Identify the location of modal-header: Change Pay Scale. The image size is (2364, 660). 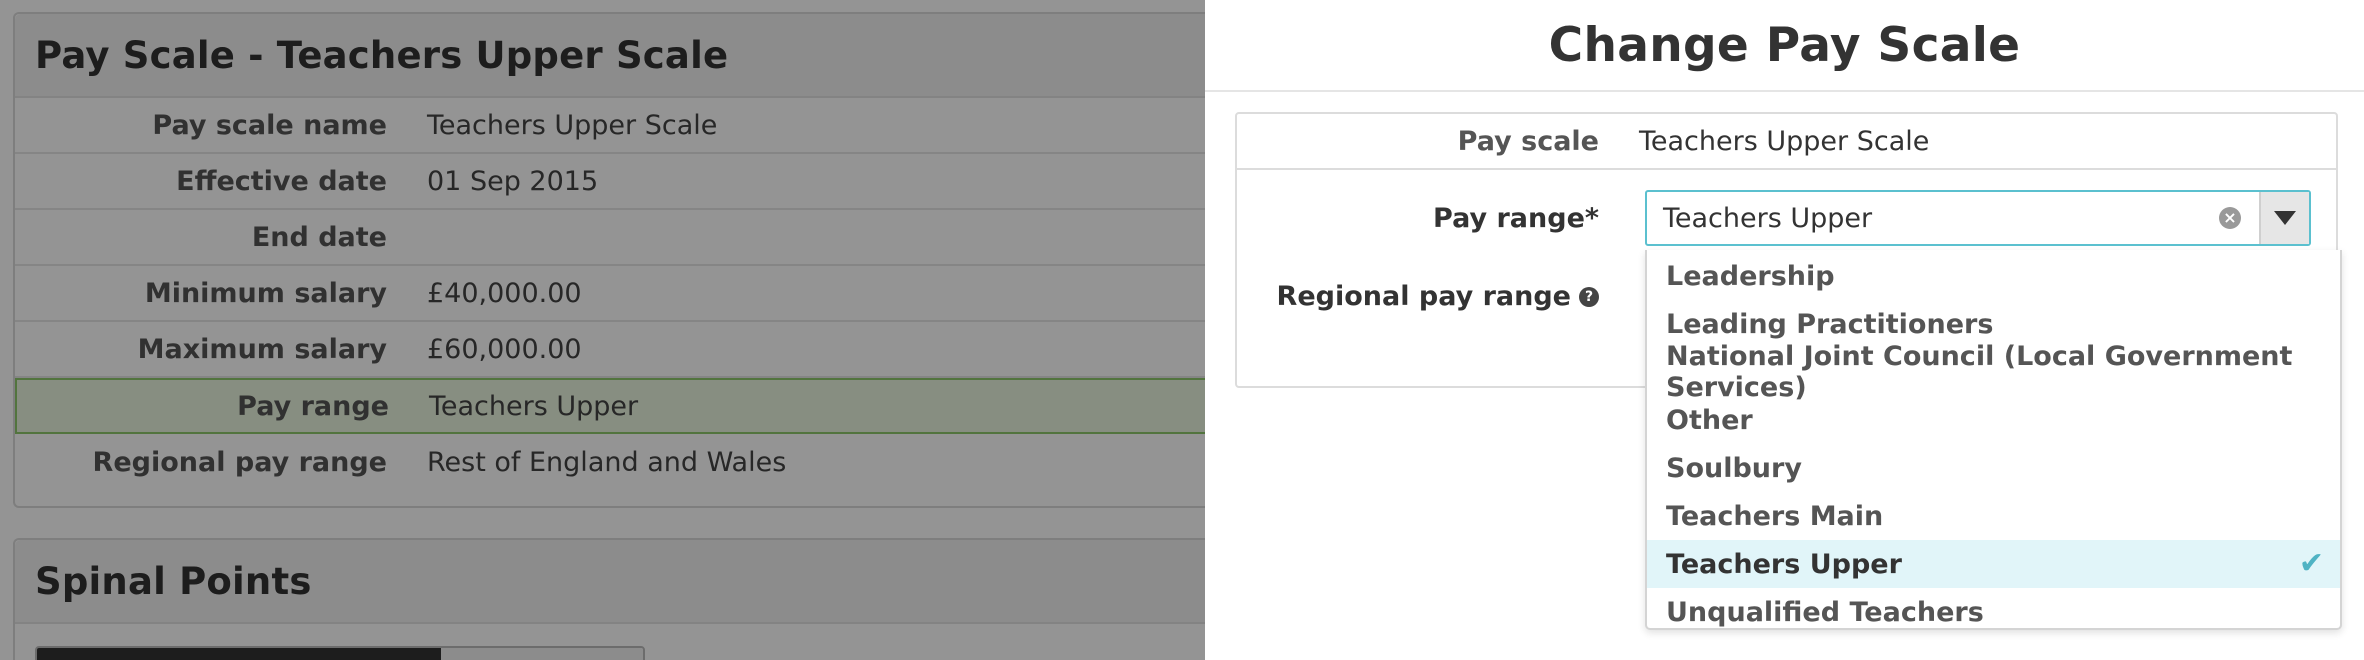
(1784, 46).